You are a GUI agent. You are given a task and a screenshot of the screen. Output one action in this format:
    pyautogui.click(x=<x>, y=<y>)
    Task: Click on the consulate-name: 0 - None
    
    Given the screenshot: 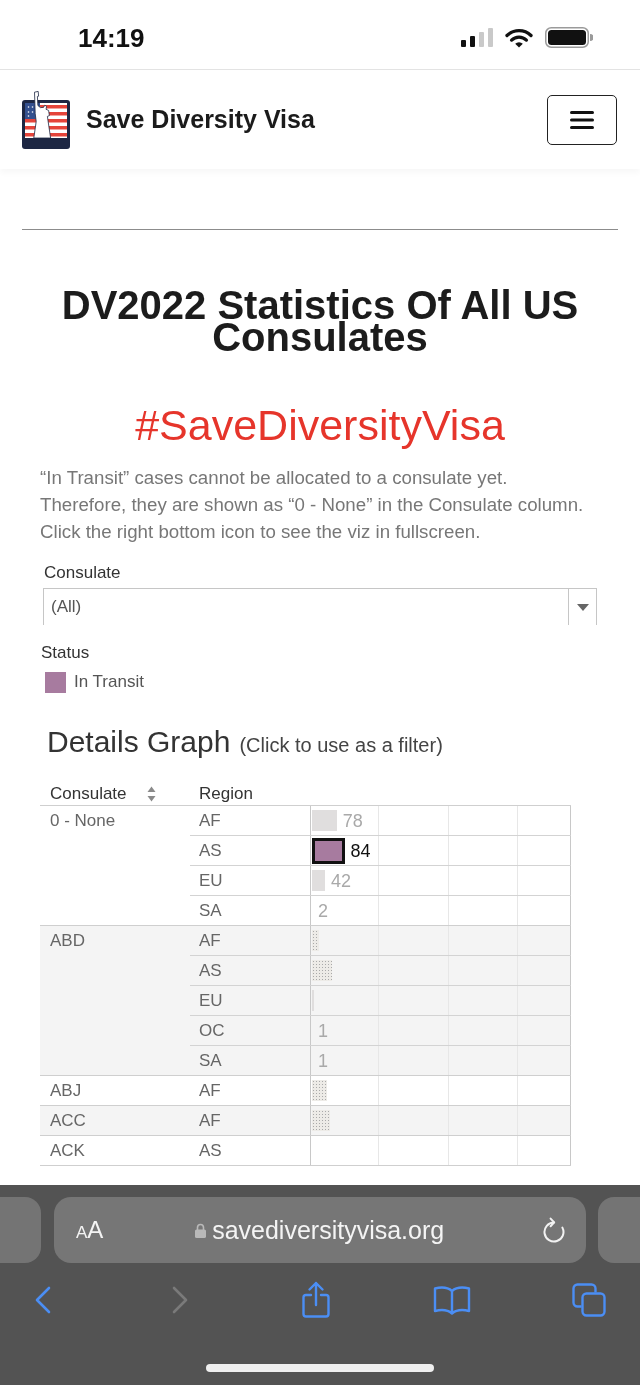 What is the action you would take?
    pyautogui.click(x=83, y=820)
    